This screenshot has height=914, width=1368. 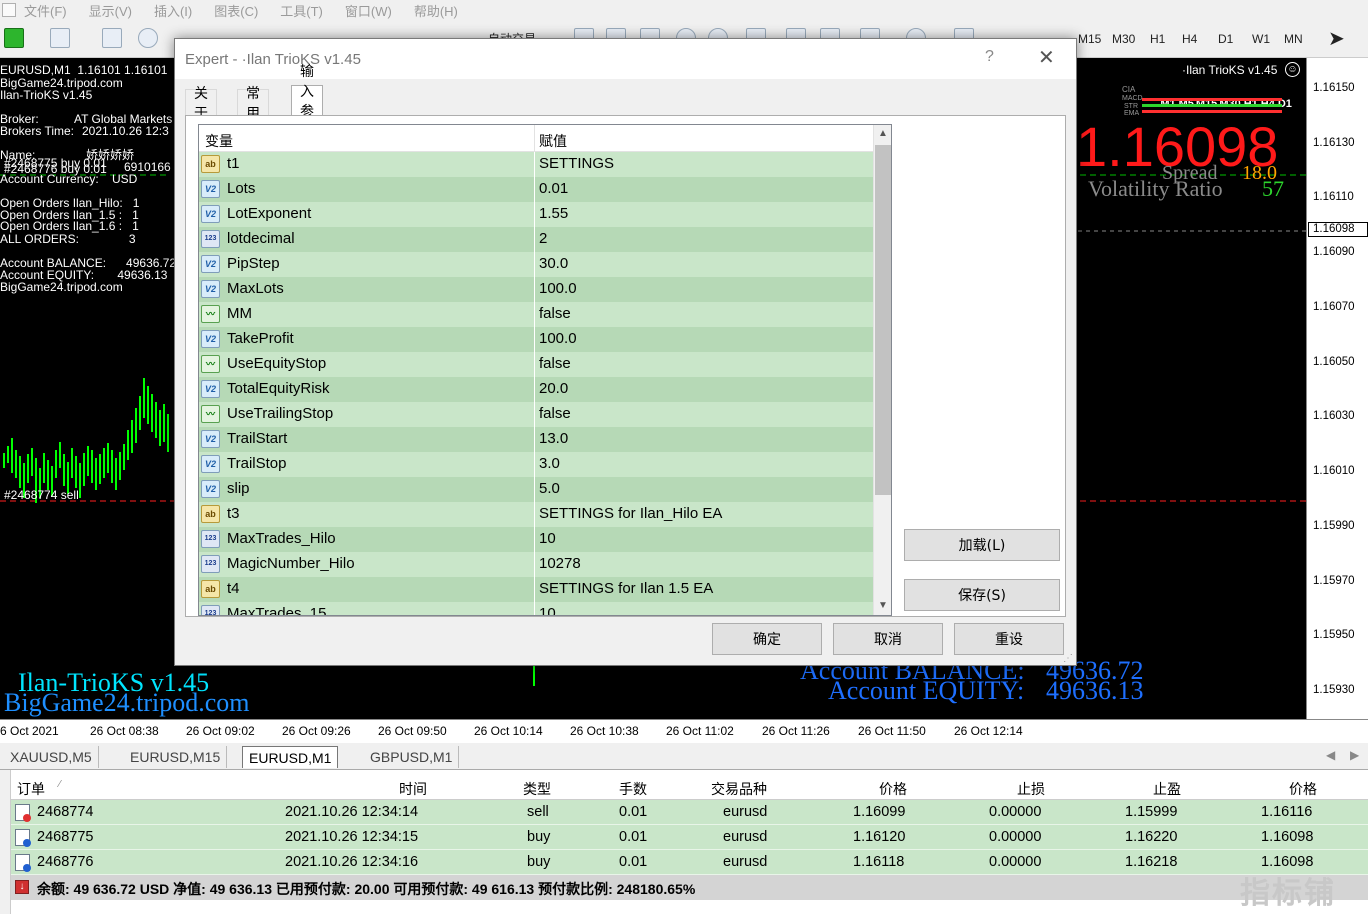 What do you see at coordinates (253, 103) in the screenshot?
I see `tab-common: 常用` at bounding box center [253, 103].